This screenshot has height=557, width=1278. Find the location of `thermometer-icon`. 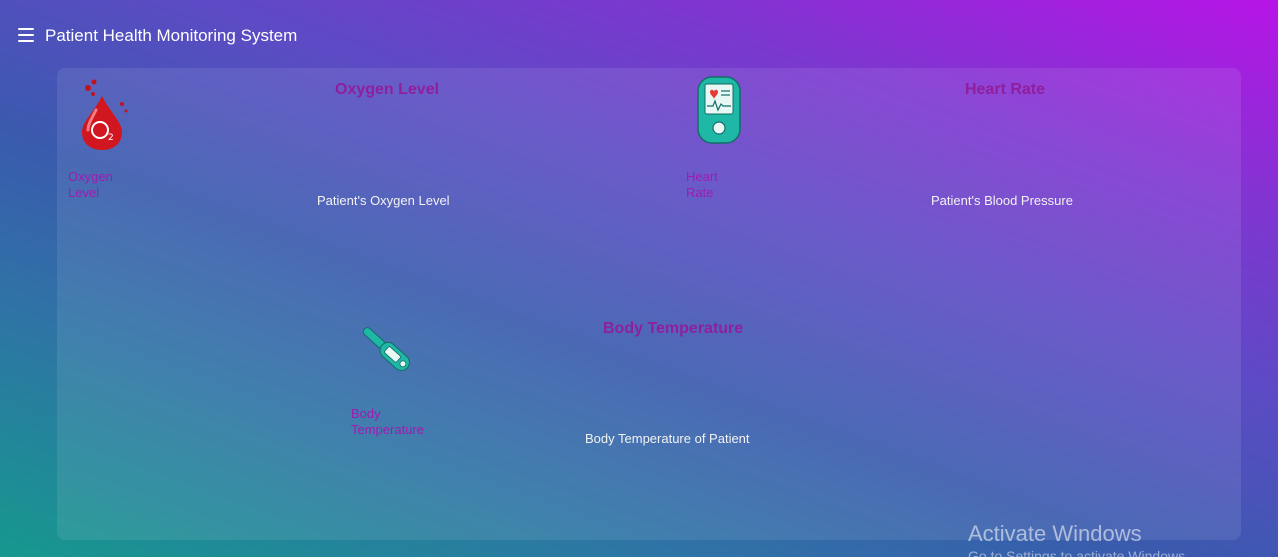

thermometer-icon is located at coordinates (388, 349).